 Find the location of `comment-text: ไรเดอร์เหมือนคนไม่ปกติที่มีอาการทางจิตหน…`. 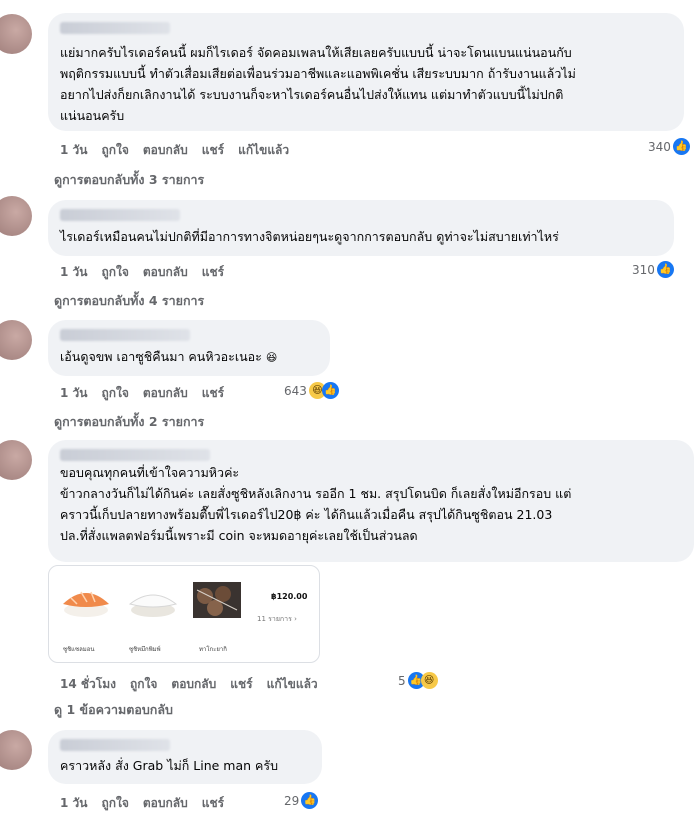

comment-text: ไรเดอร์เหมือนคนไม่ปกติที่มีอาการทางจิตหน… is located at coordinates (309, 236).